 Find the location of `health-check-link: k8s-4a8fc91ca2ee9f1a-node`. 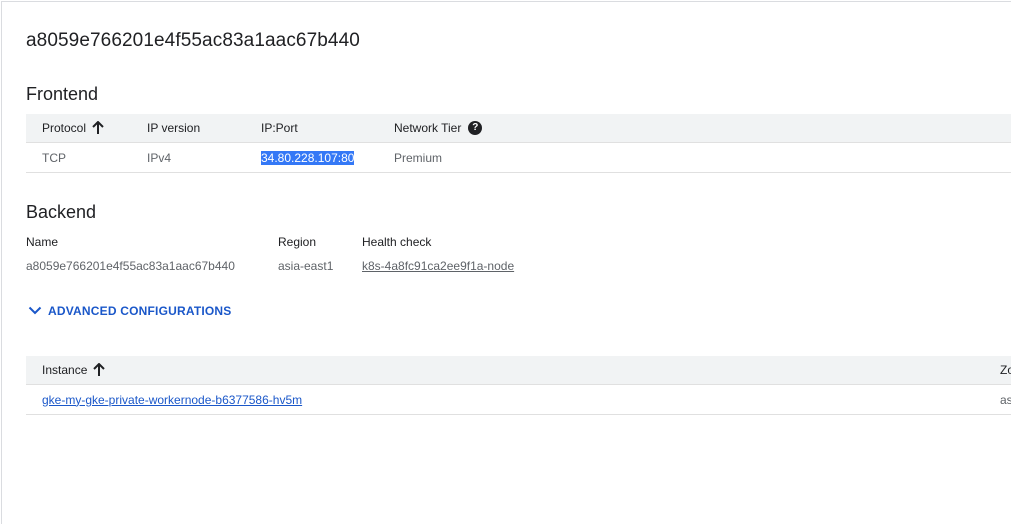

health-check-link: k8s-4a8fc91ca2ee9f1a-node is located at coordinates (438, 266).